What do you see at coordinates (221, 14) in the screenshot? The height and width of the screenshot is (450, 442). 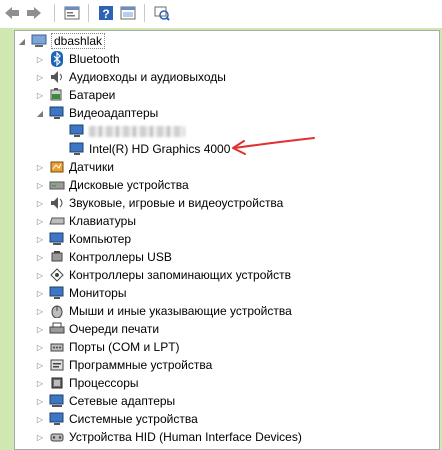 I see `toolbar: ?` at bounding box center [221, 14].